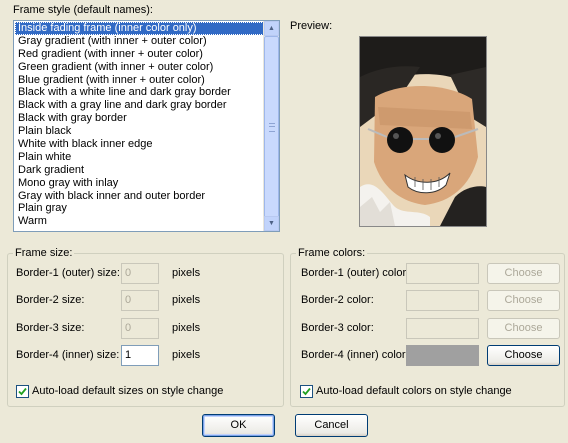  What do you see at coordinates (355, 273) in the screenshot?
I see `border-1-color-label: Border-1 (outer) color:` at bounding box center [355, 273].